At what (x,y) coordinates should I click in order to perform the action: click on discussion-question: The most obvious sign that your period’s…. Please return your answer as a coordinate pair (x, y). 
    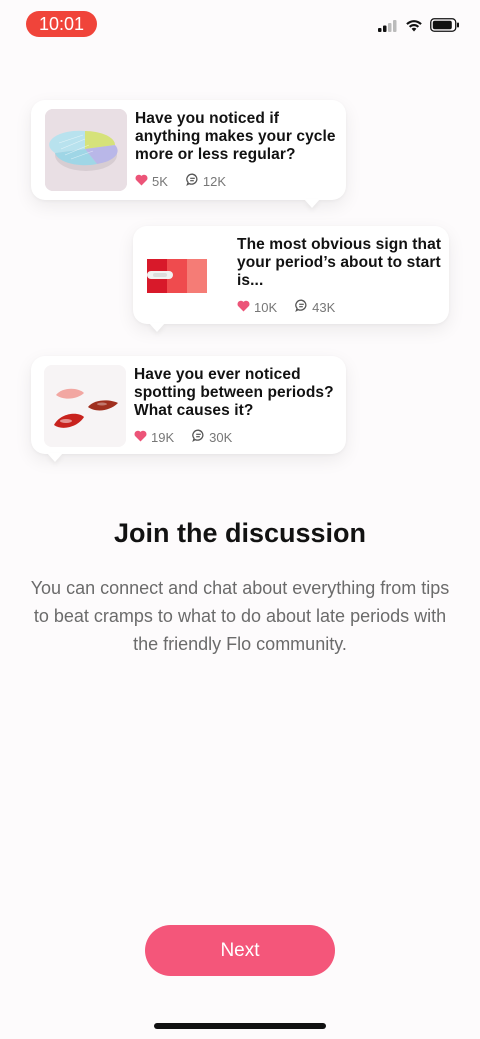
    Looking at the image, I should click on (339, 262).